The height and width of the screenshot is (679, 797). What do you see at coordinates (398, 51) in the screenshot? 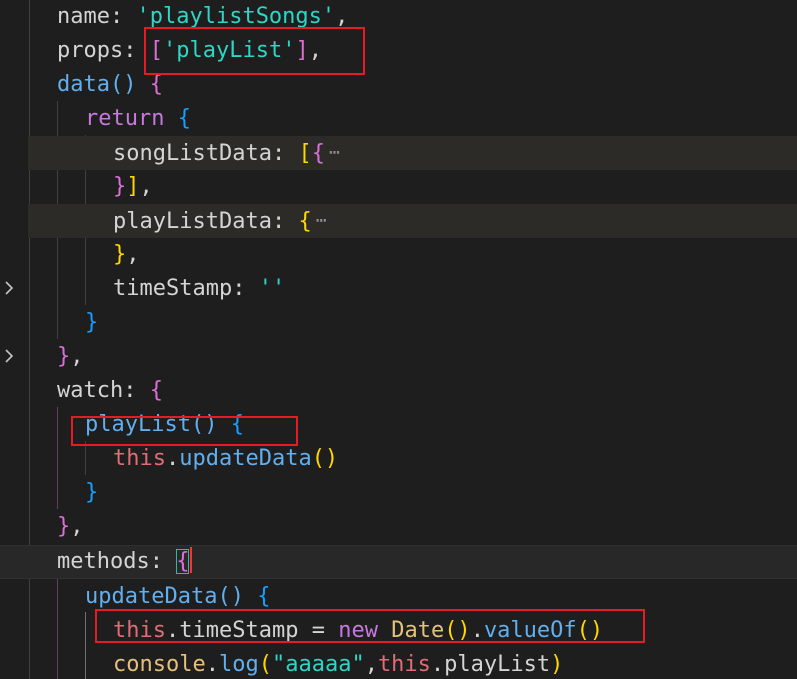
I see `code-line: props: ['playList'],` at bounding box center [398, 51].